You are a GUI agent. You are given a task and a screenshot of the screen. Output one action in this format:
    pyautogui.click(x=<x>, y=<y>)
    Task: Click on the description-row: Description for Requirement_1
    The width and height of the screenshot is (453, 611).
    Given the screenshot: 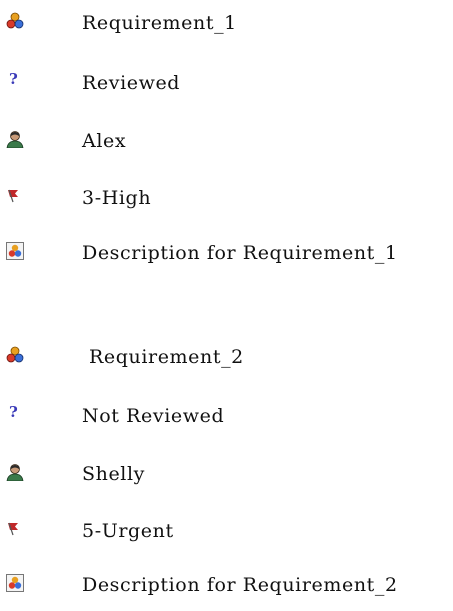 What is the action you would take?
    pyautogui.click(x=226, y=256)
    